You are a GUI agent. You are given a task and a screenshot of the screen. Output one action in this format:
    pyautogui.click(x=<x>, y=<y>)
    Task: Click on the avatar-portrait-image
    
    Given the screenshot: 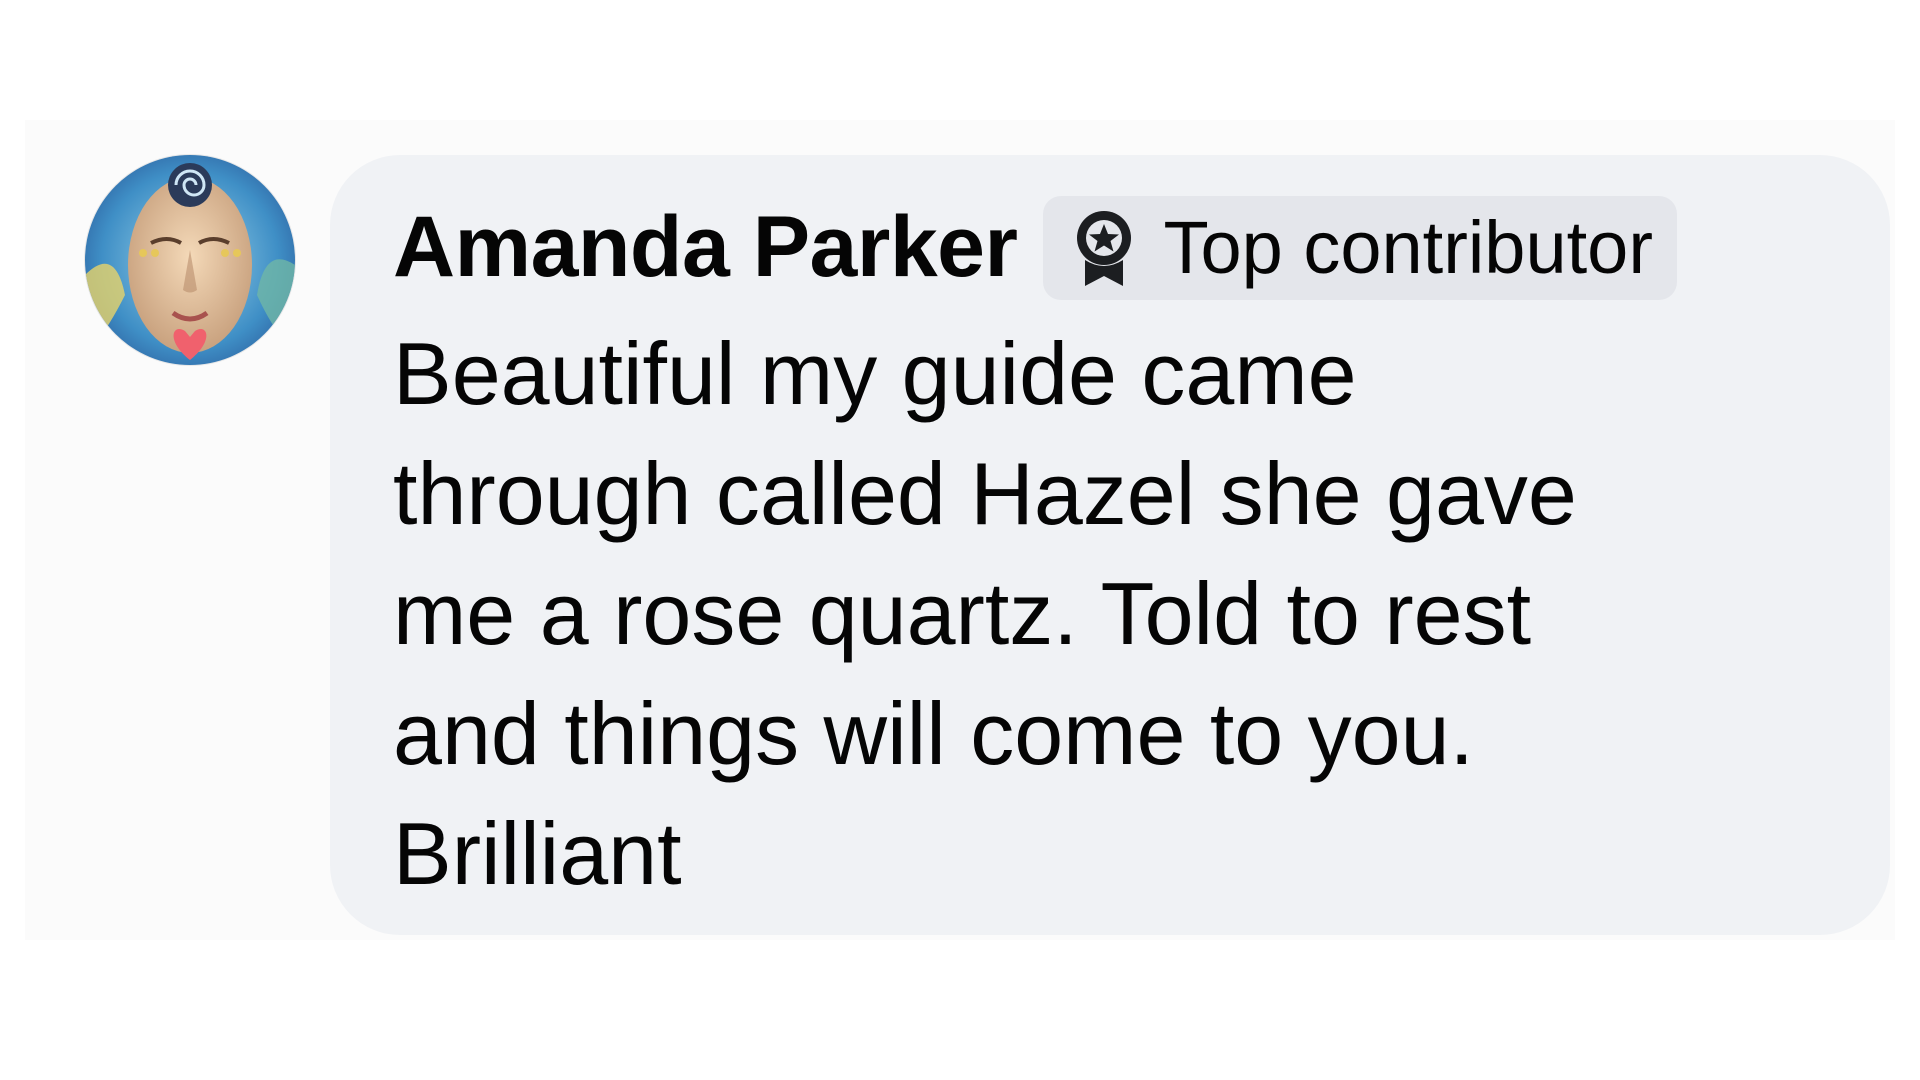 What is the action you would take?
    pyautogui.click(x=190, y=260)
    